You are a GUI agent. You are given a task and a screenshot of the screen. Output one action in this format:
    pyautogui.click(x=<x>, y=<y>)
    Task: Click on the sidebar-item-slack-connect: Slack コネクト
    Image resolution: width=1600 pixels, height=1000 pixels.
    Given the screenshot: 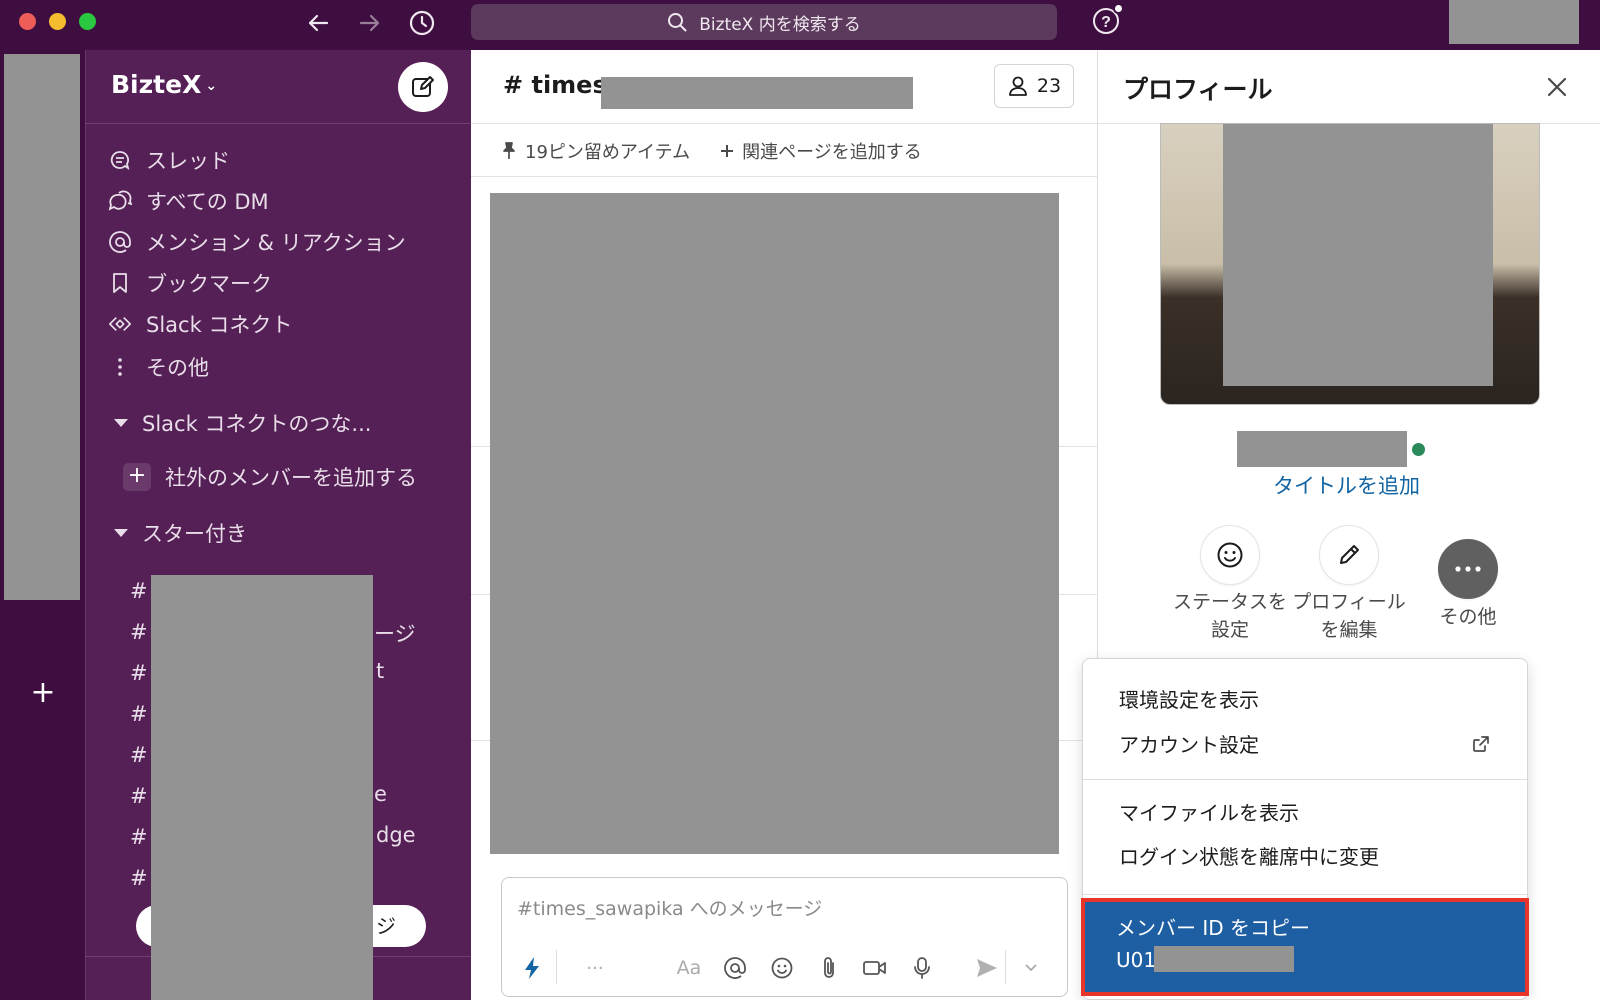 What is the action you would take?
    pyautogui.click(x=200, y=324)
    